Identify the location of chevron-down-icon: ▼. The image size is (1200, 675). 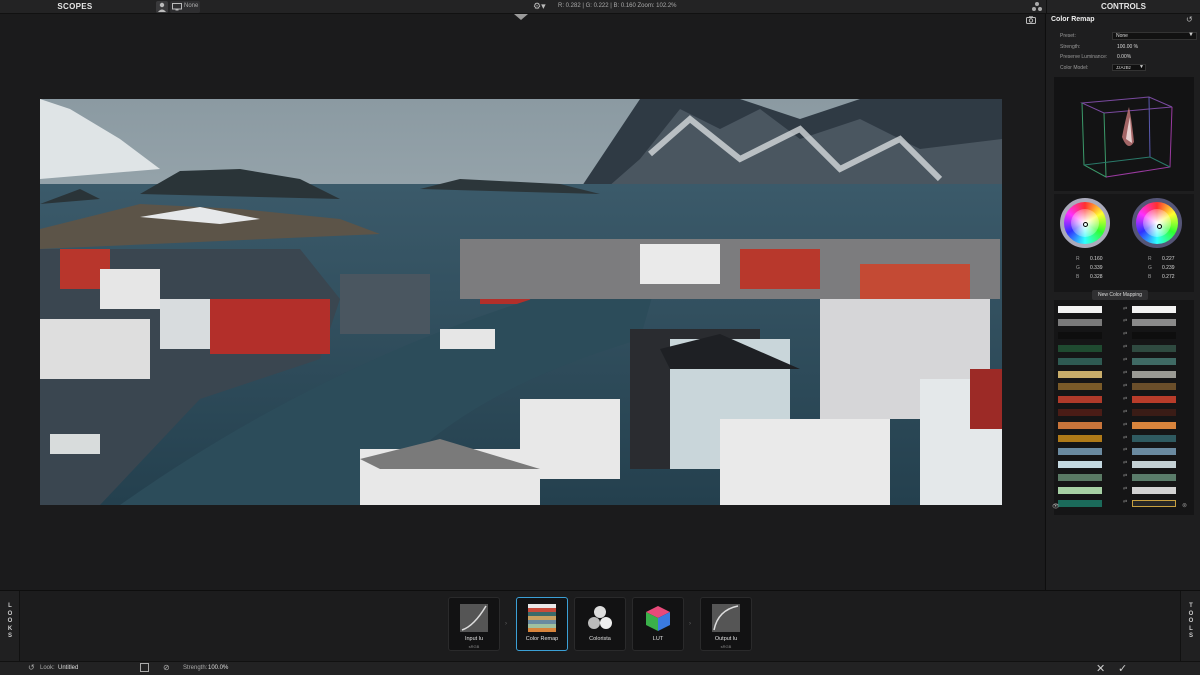
(1141, 67).